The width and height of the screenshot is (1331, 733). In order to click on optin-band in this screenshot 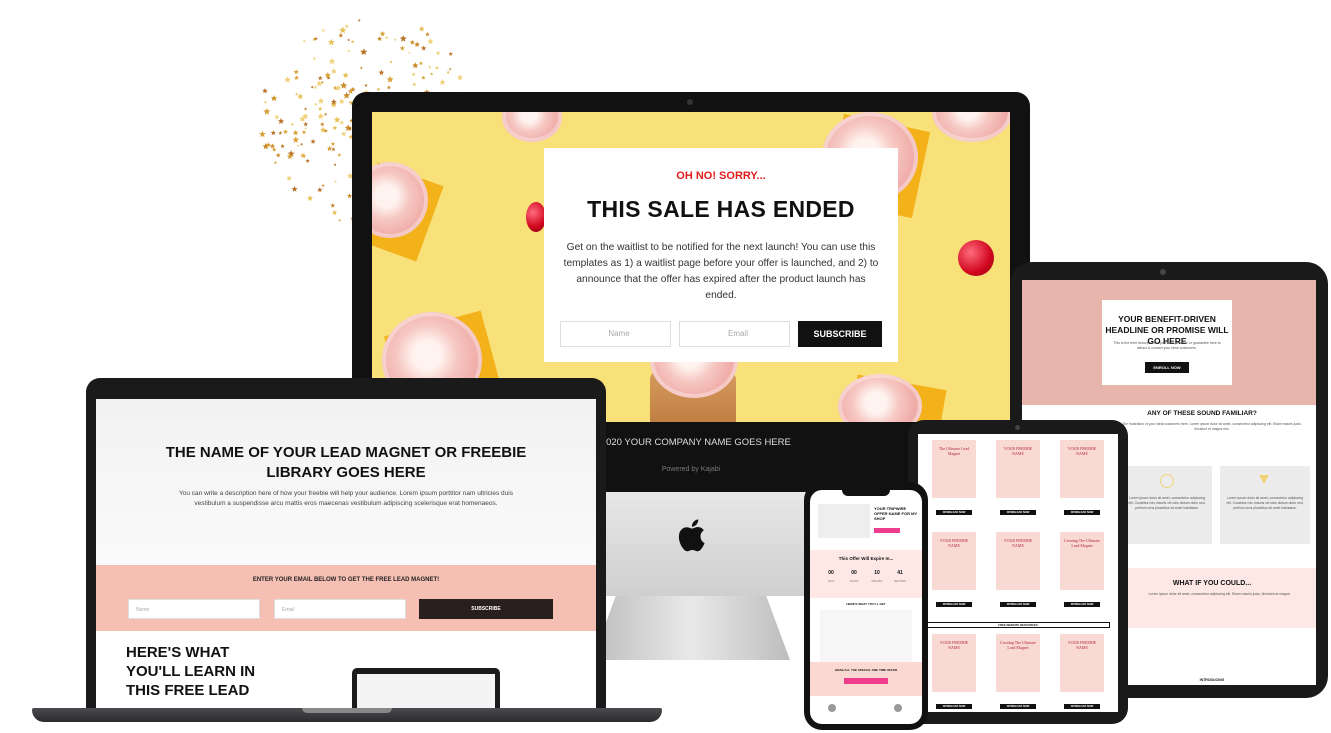, I will do `click(346, 598)`.